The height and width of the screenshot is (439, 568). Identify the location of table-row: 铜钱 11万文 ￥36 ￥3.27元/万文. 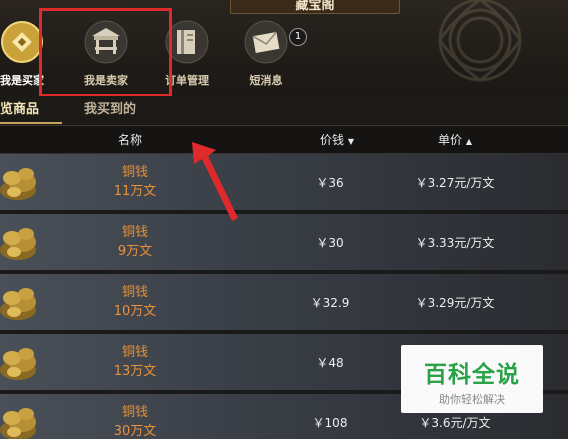
(284, 183).